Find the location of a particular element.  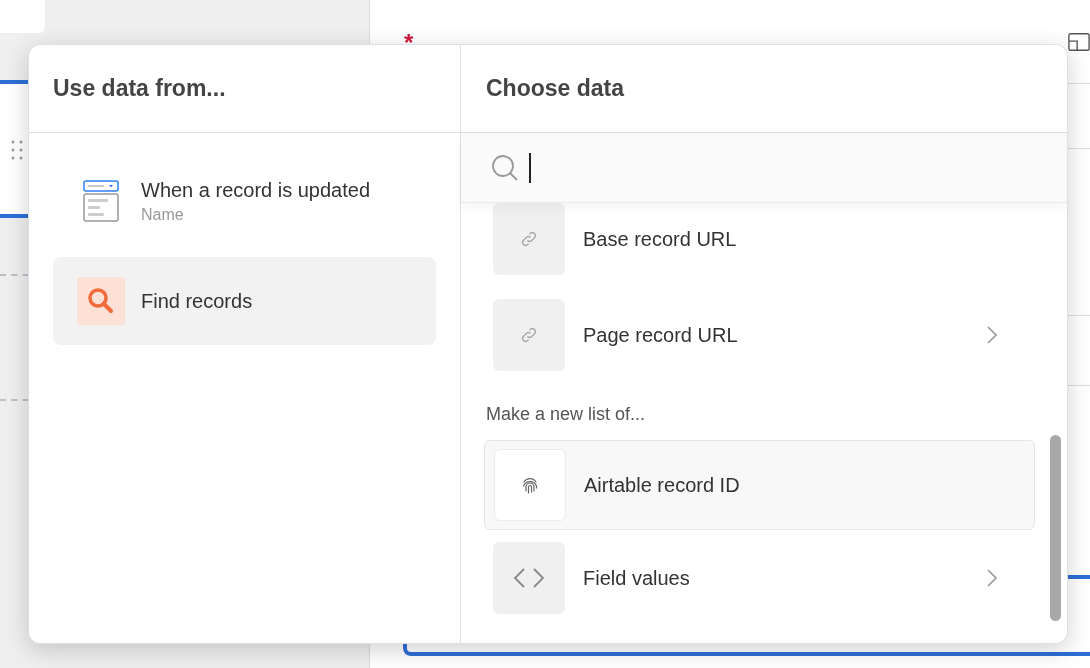

scrollbar-thumb is located at coordinates (1055, 528).